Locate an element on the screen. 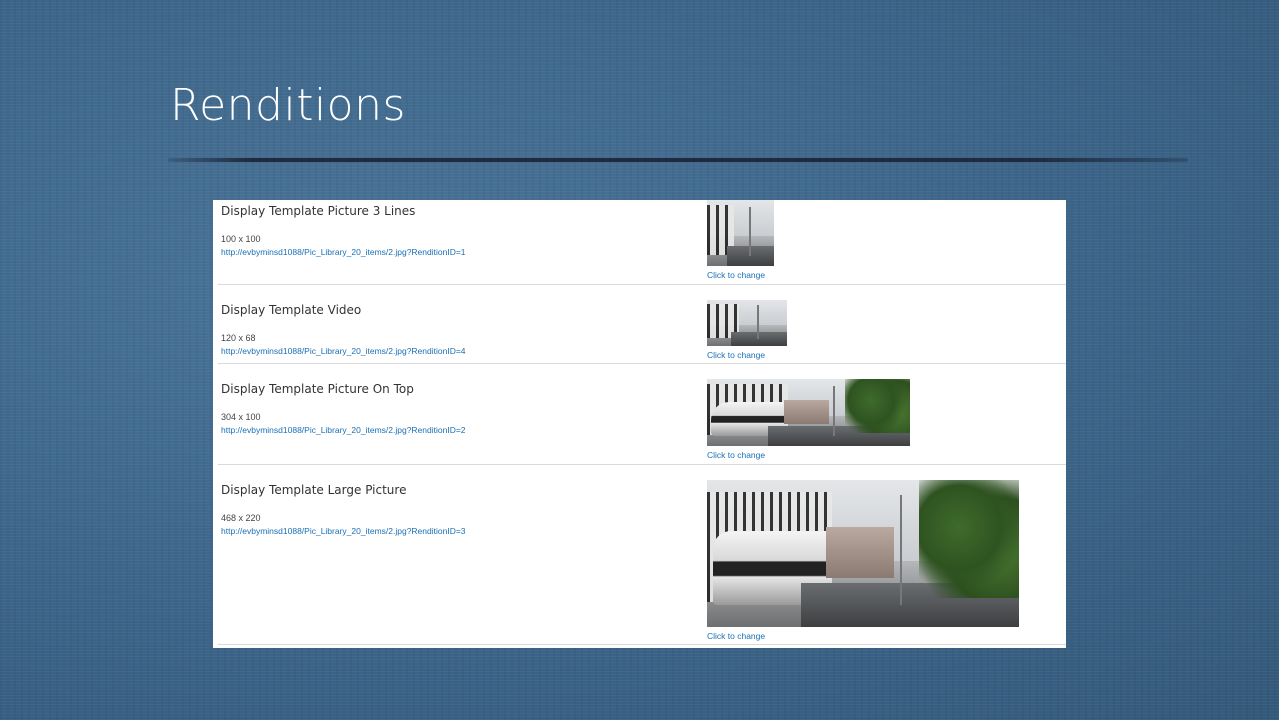 The width and height of the screenshot is (1279, 720). rendition-name: Display Template Video is located at coordinates (291, 310).